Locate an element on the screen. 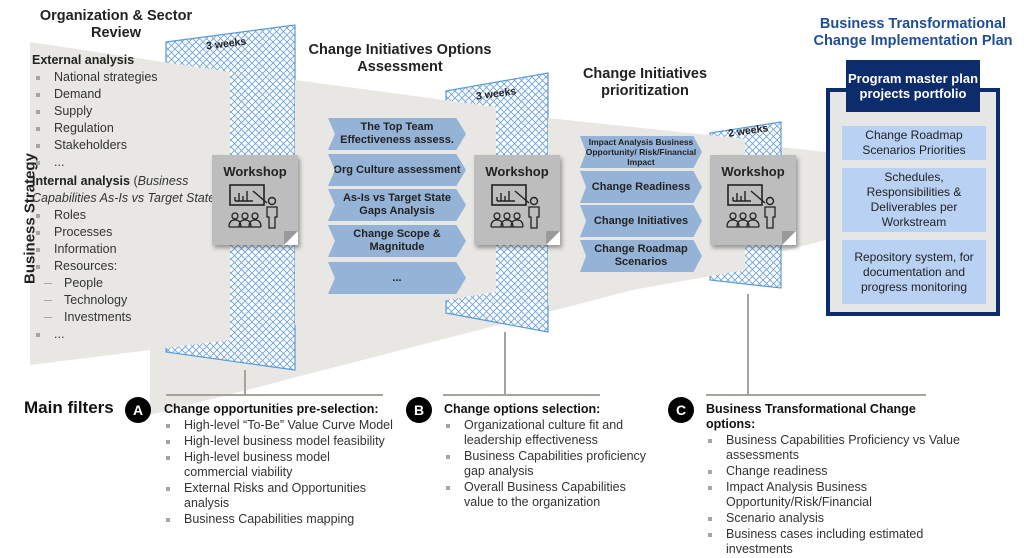 This screenshot has width=1024, height=558. filter-badge-c: C is located at coordinates (681, 410).